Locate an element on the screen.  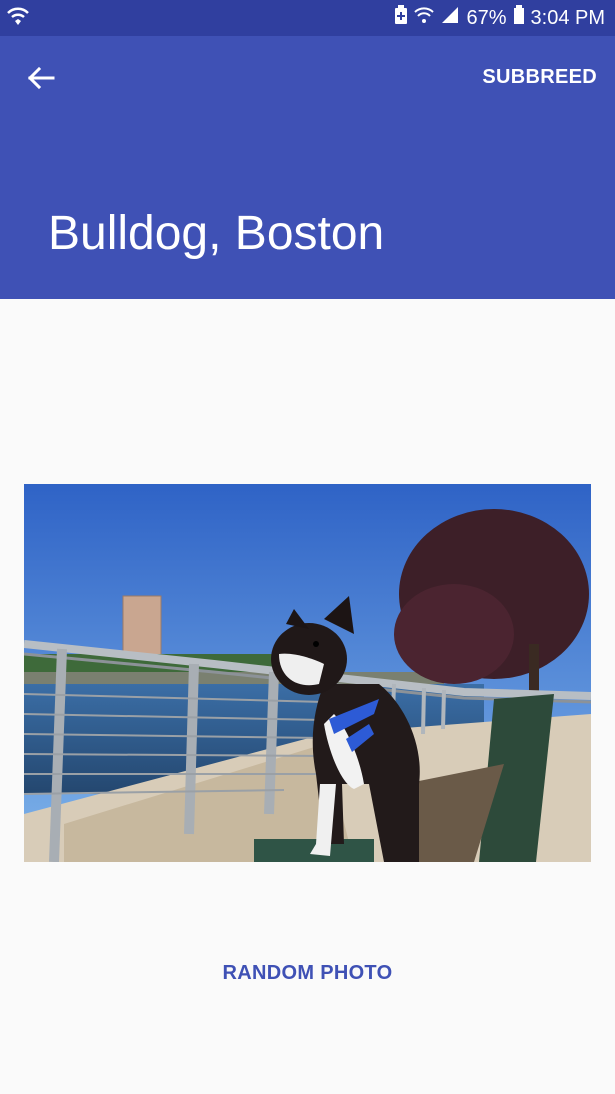
status-bar: 67% 3:04 PM is located at coordinates (307, 18).